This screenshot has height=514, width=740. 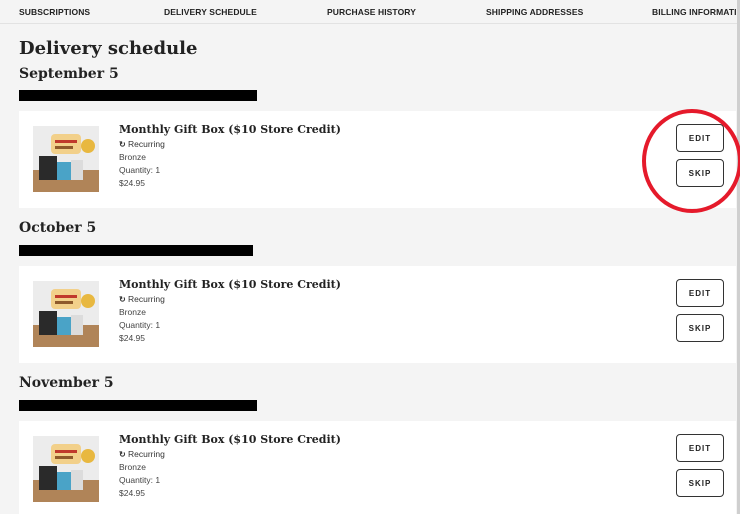 What do you see at coordinates (66, 383) in the screenshot?
I see `delivery-date-heading: November 5` at bounding box center [66, 383].